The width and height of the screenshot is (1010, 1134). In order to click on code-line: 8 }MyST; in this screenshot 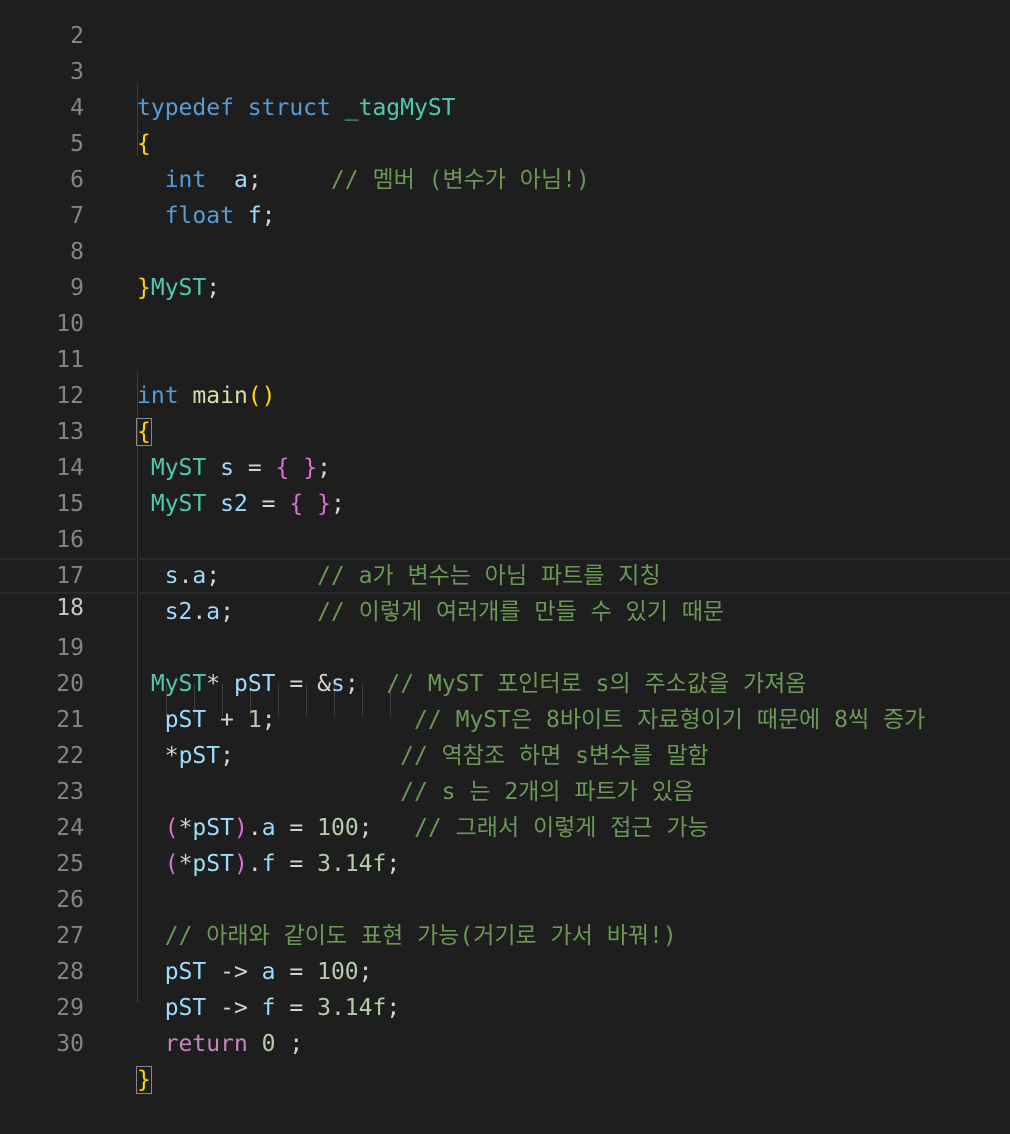, I will do `click(505, 249)`.